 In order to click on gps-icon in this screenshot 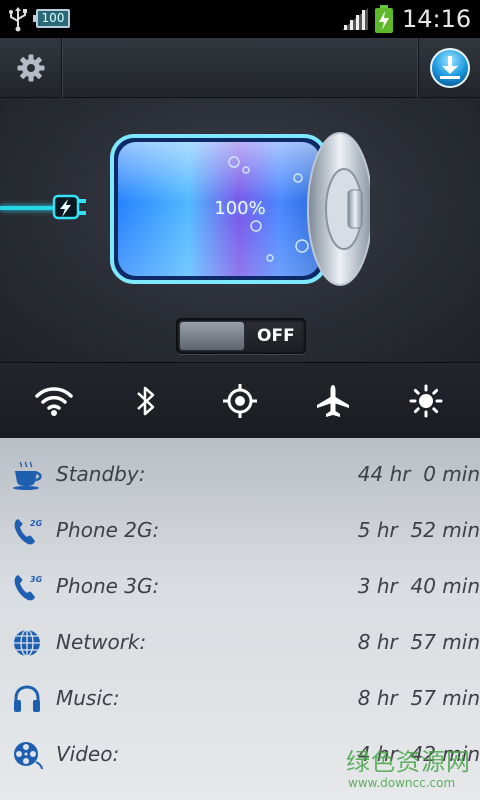, I will do `click(240, 401)`.